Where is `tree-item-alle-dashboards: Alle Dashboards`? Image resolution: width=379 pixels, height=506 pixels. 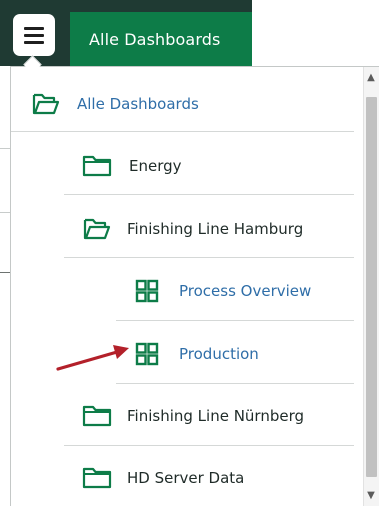
tree-item-alle-dashboards: Alle Dashboards is located at coordinates (115, 103).